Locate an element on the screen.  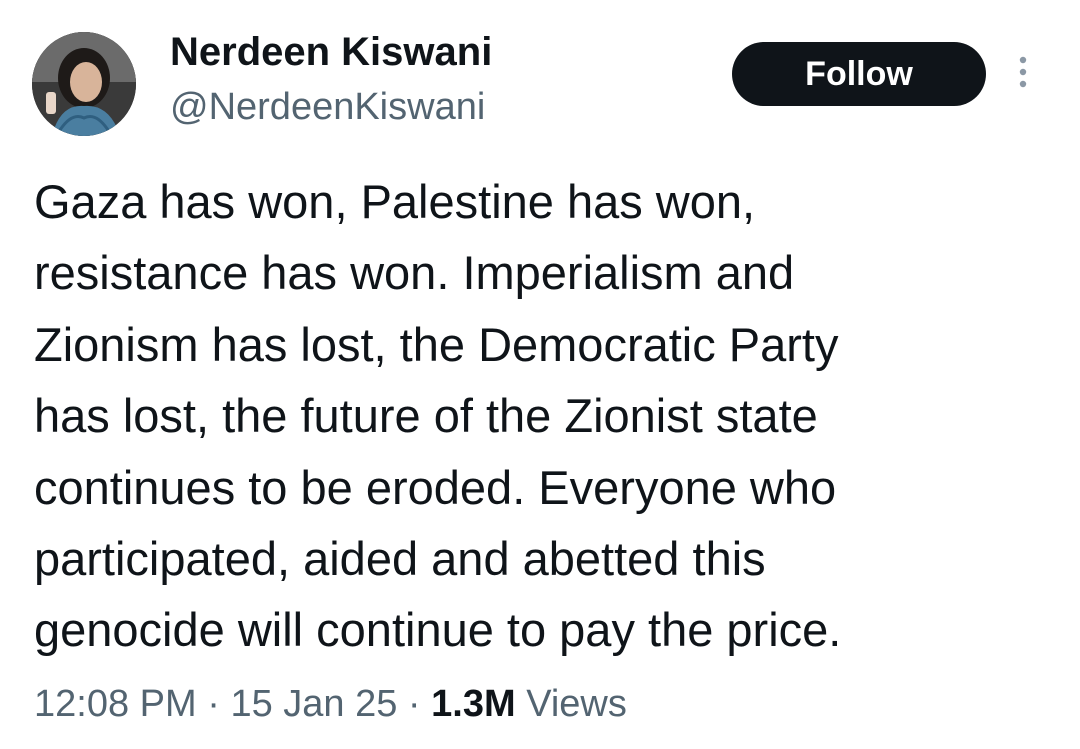
profile-photo-icon is located at coordinates (84, 84).